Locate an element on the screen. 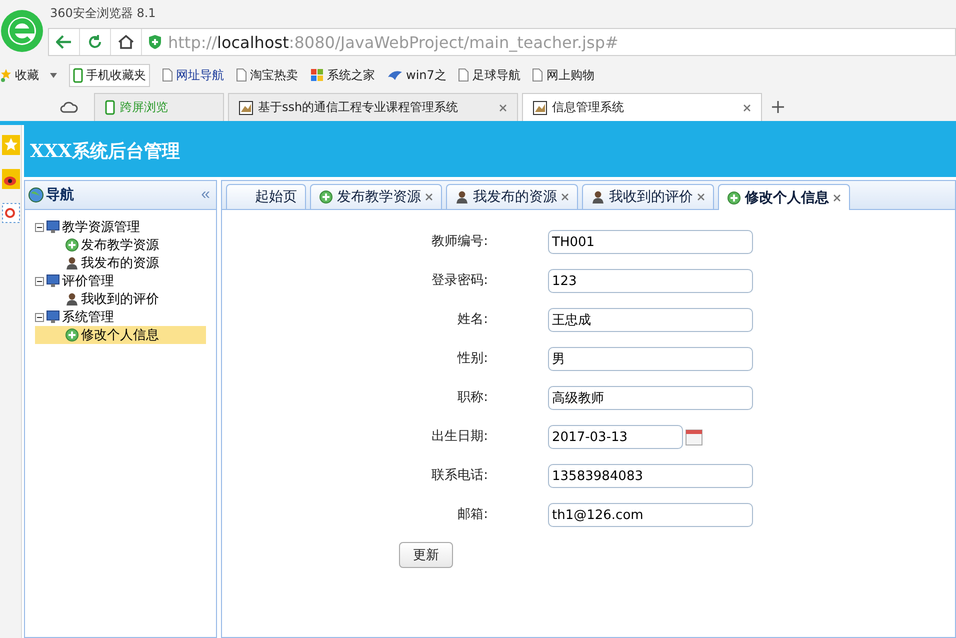 The height and width of the screenshot is (638, 956). bookmark-link: 收藏 is located at coordinates (28, 75).